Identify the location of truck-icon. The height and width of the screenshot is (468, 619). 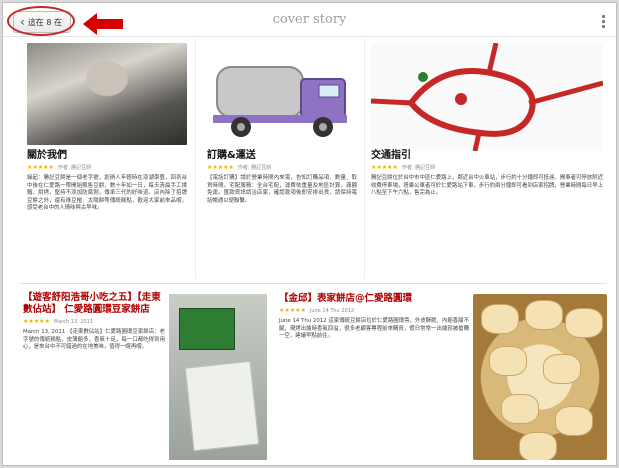
(280, 101).